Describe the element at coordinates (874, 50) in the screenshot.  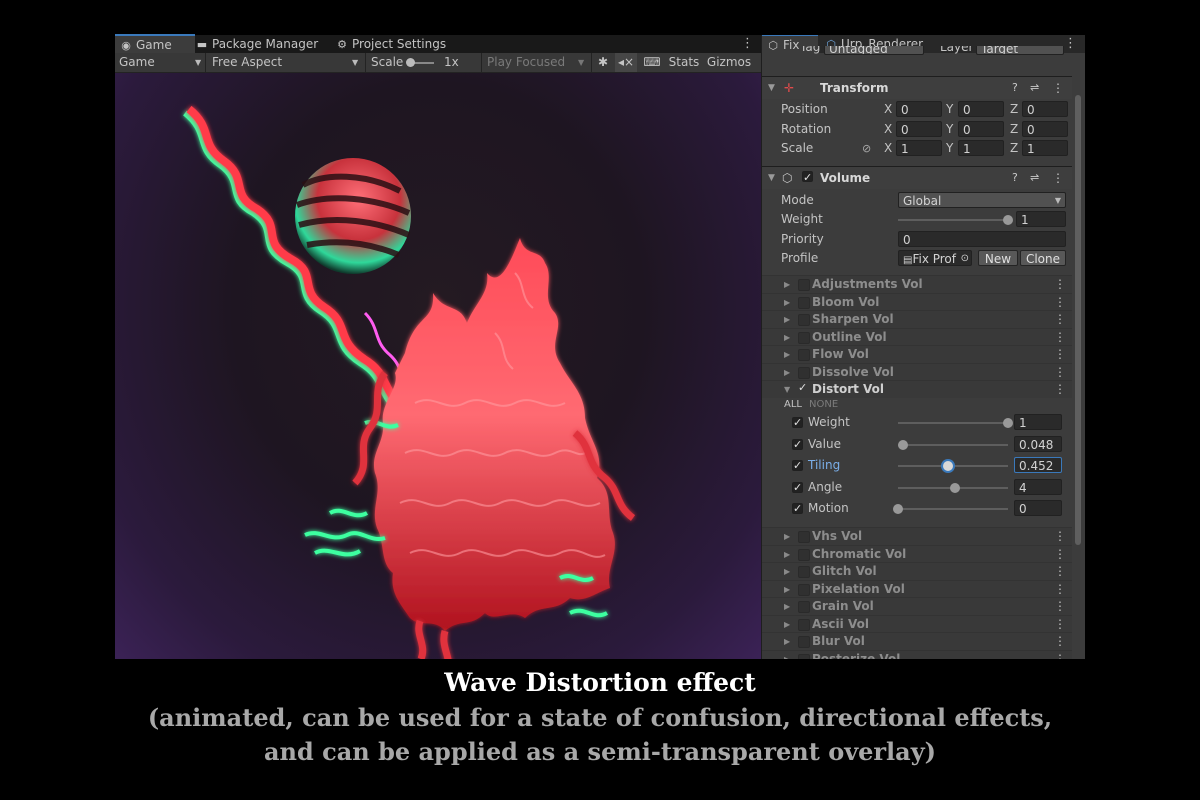
I see `tag-dropdown: Untagged` at that location.